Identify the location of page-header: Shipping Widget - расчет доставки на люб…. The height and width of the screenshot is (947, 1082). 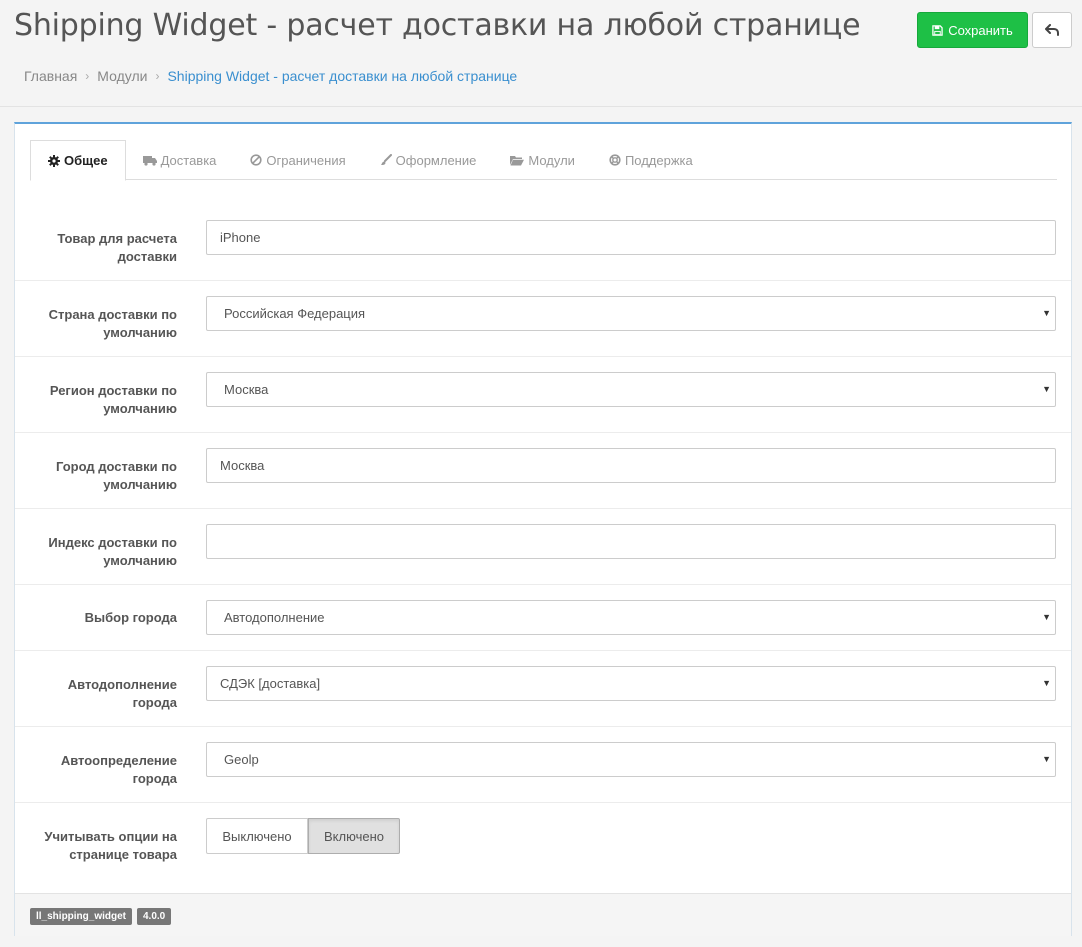
(541, 53).